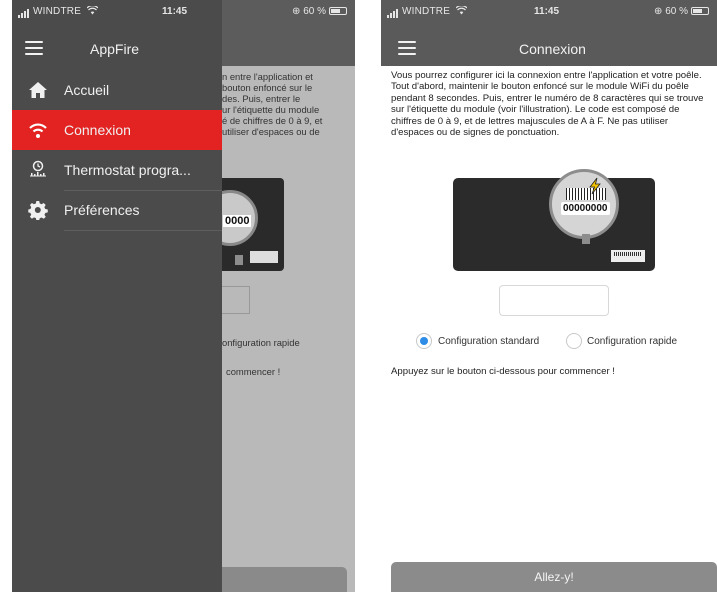  What do you see at coordinates (237, 221) in the screenshot?
I see `dimmed-card-digits: 0000` at bounding box center [237, 221].